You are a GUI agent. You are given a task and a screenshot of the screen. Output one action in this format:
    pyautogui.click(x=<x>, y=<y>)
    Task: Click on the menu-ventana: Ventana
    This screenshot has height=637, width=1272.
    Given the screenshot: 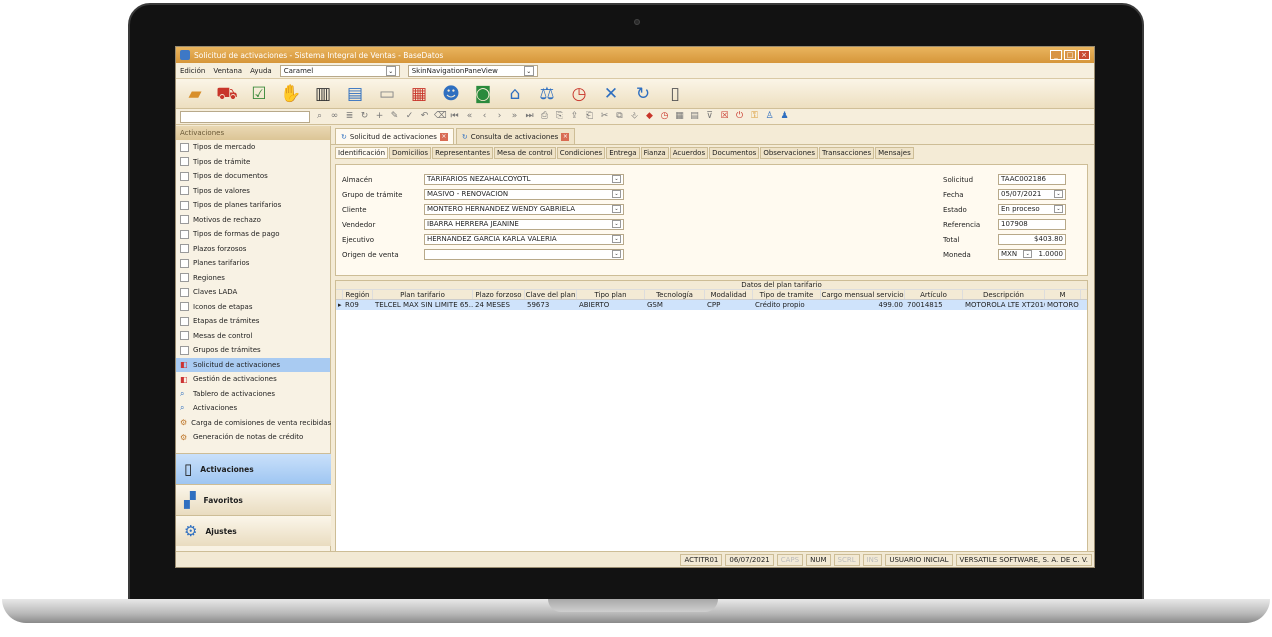 What is the action you would take?
    pyautogui.click(x=227, y=71)
    